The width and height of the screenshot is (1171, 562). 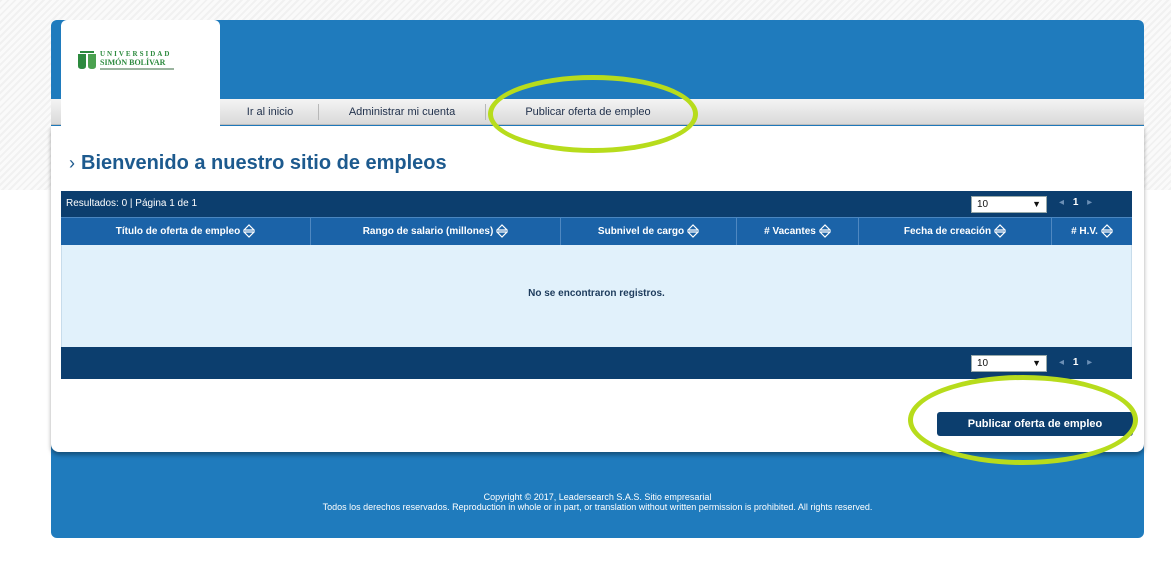 I want to click on column-header-created: Fecha de creación, so click(x=955, y=232).